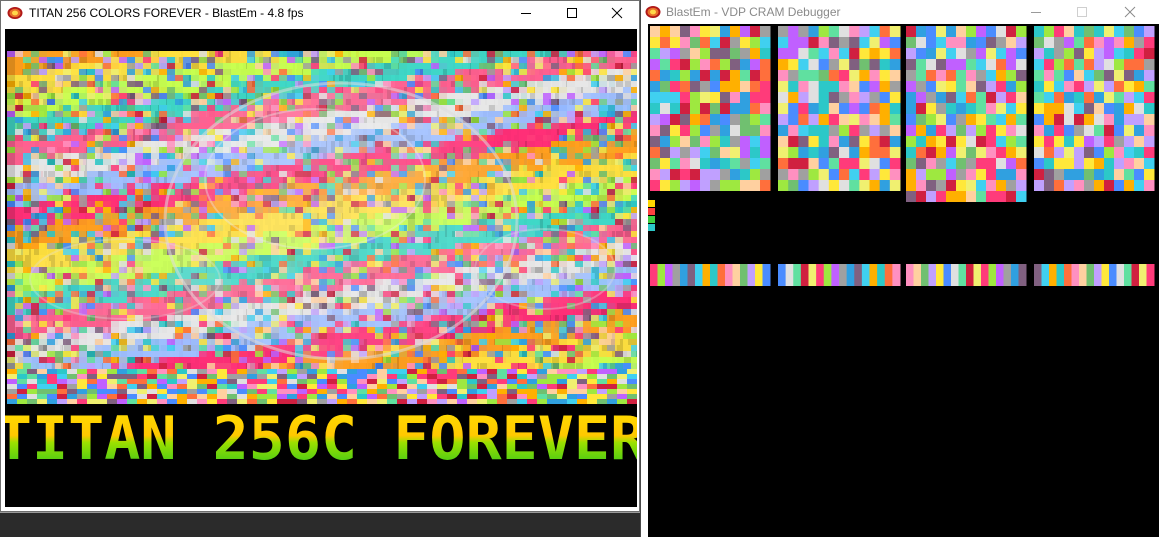 This screenshot has height=537, width=1159. What do you see at coordinates (320, 512) in the screenshot?
I see `desktop-strip-border` at bounding box center [320, 512].